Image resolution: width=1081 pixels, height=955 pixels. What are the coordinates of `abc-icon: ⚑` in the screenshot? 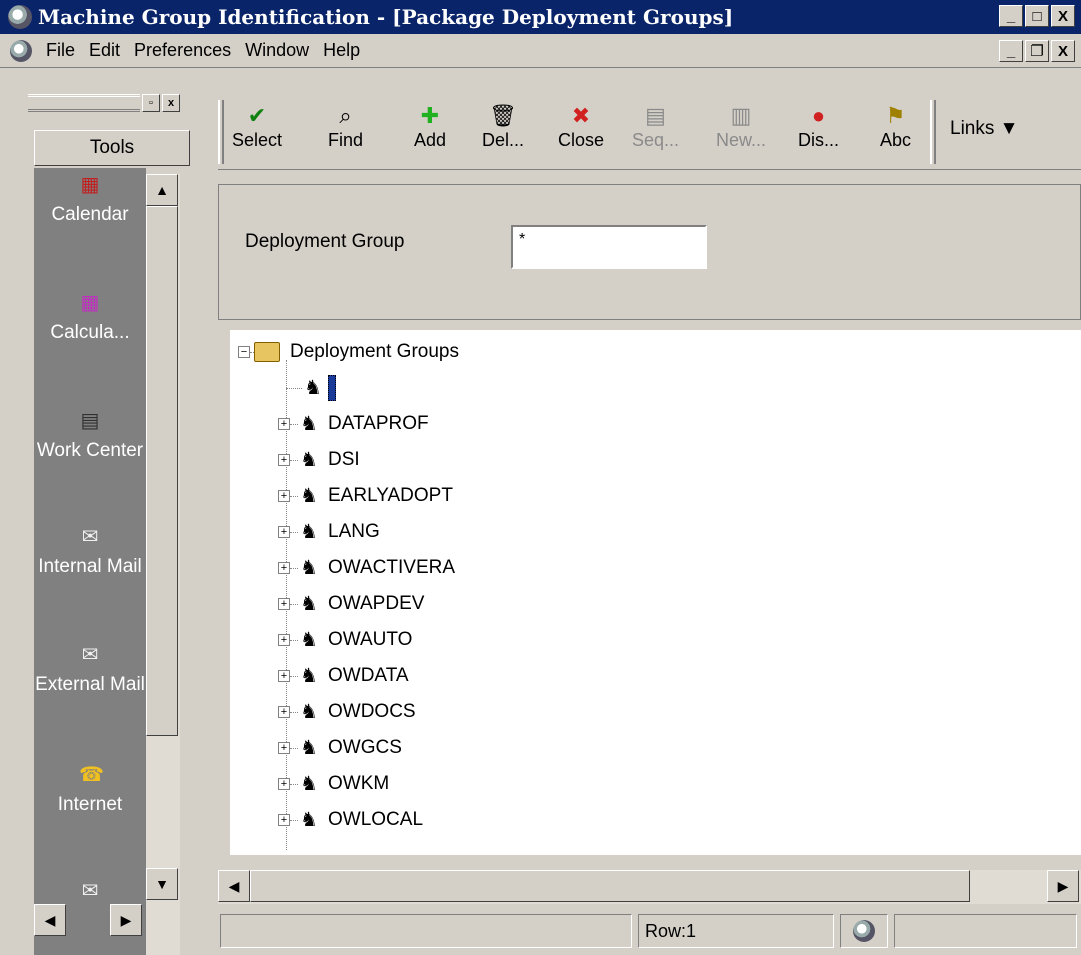 It's located at (895, 115).